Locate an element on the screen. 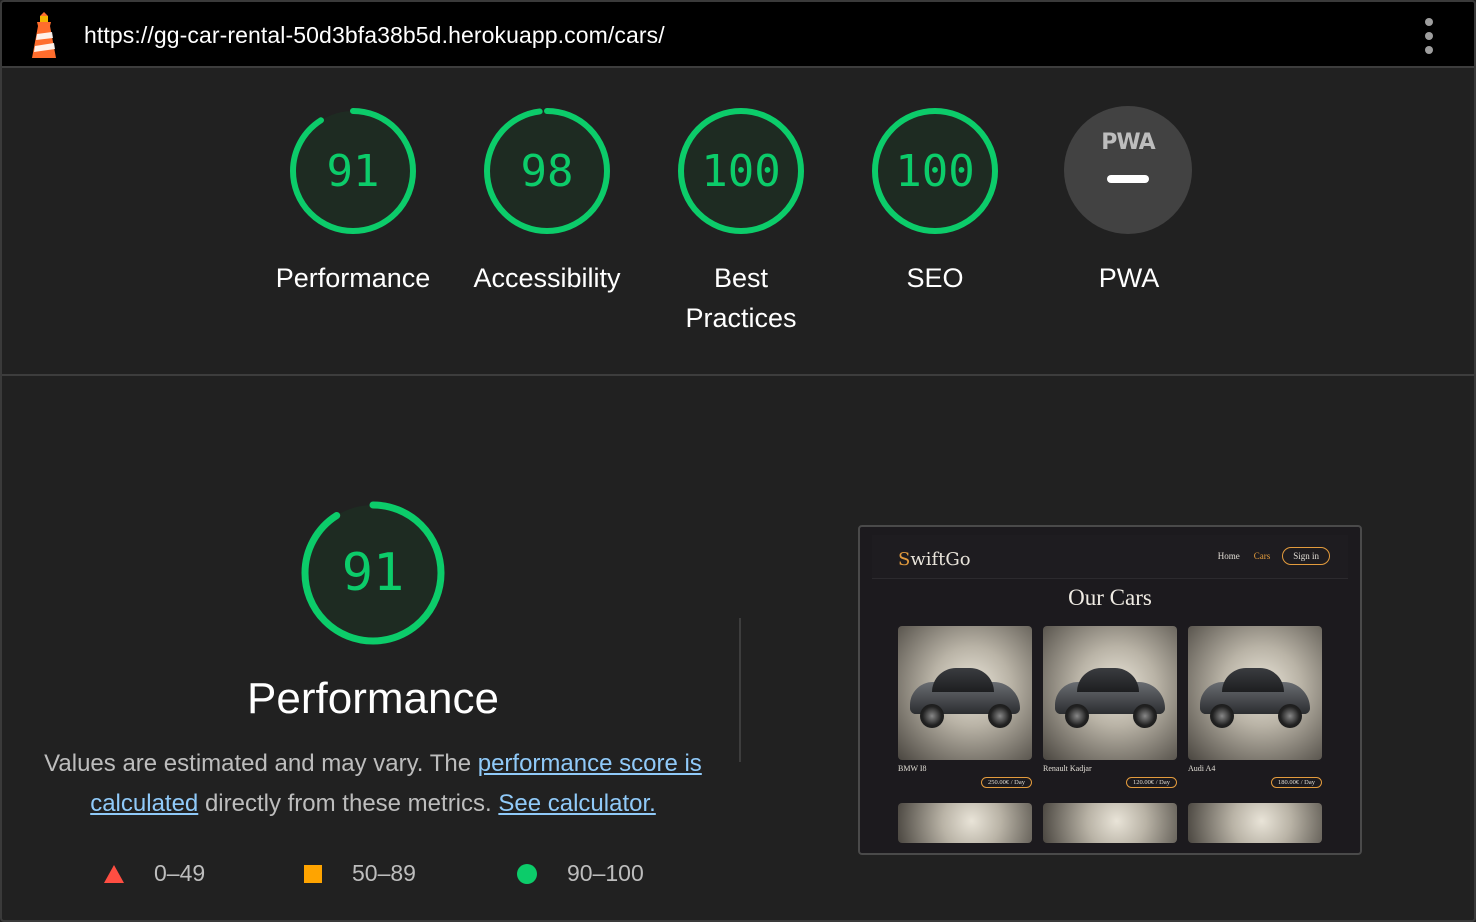 Image resolution: width=1476 pixels, height=922 pixels. thumb-signin: Sign in is located at coordinates (1306, 556).